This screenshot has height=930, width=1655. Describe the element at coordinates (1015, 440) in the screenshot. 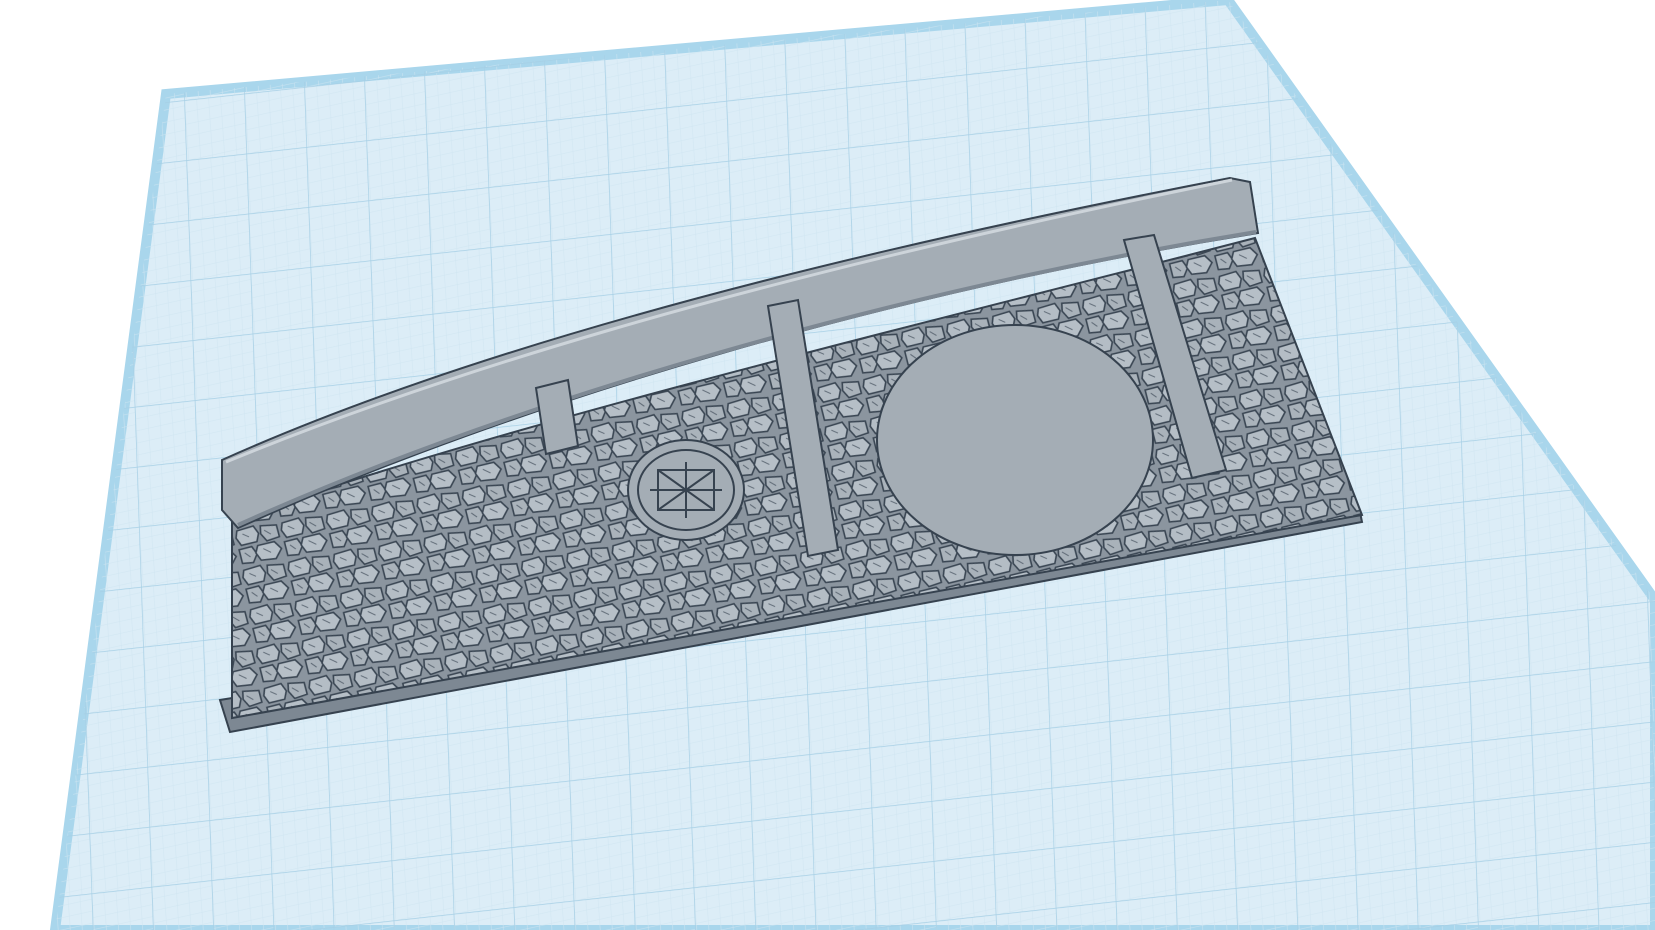

I see `round-door-disc` at that location.